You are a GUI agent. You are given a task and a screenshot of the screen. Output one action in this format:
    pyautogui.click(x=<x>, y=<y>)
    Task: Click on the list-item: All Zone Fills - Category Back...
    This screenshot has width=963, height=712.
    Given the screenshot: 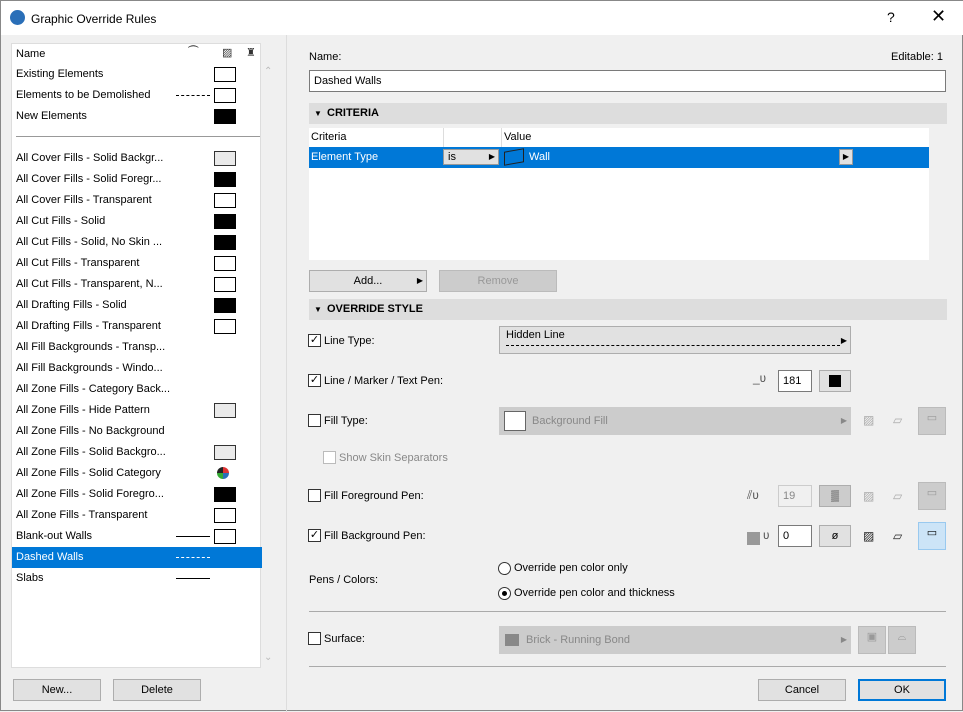 What is the action you would take?
    pyautogui.click(x=137, y=389)
    